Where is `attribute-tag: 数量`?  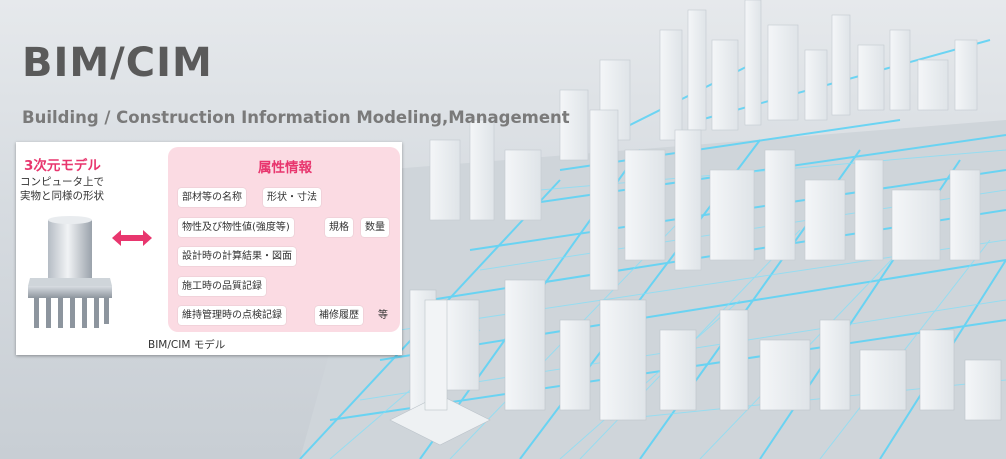 attribute-tag: 数量 is located at coordinates (375, 227).